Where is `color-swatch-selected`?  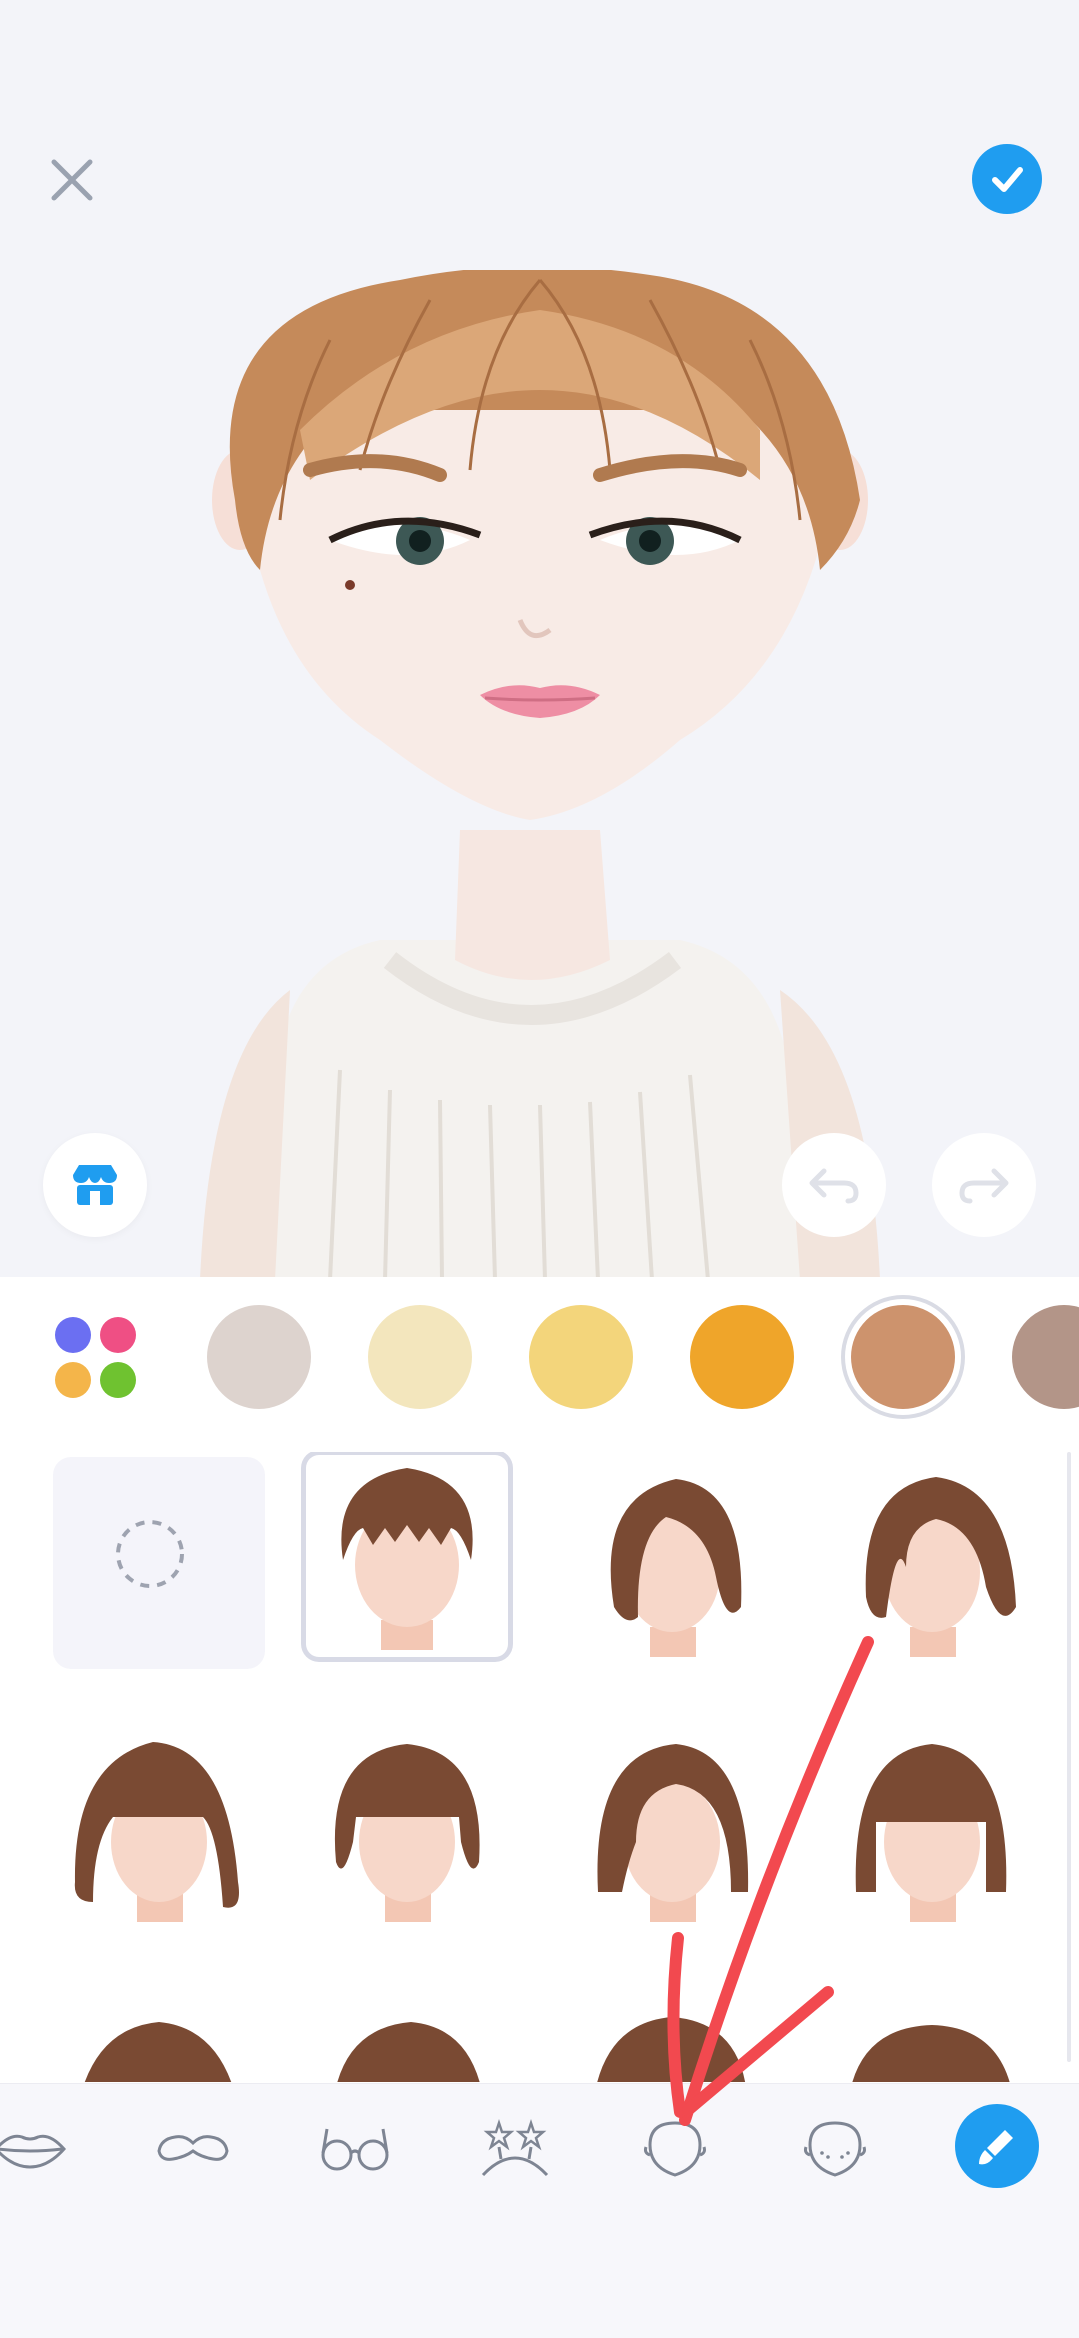 color-swatch-selected is located at coordinates (903, 1357).